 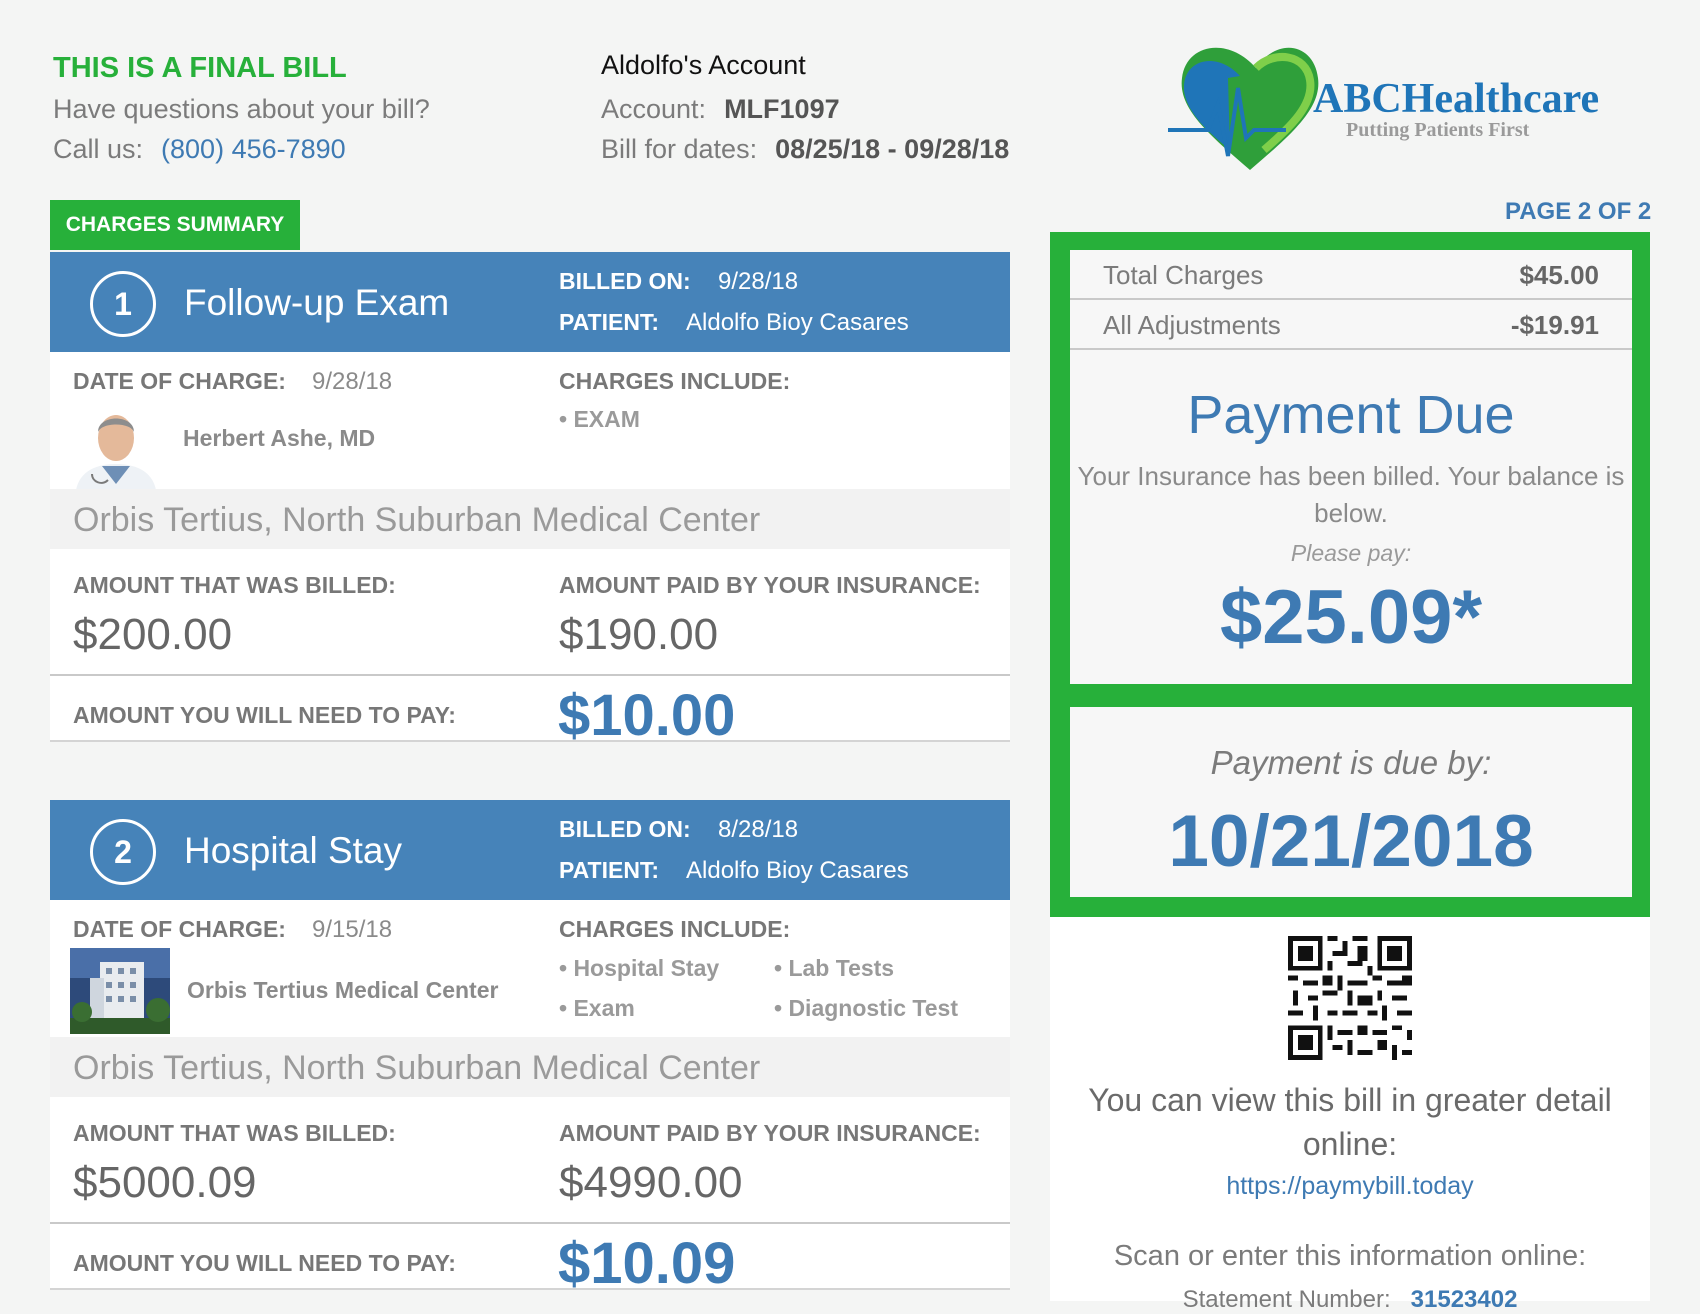 What do you see at coordinates (1192, 325) in the screenshot?
I see `adjustments-label: All Adjustments` at bounding box center [1192, 325].